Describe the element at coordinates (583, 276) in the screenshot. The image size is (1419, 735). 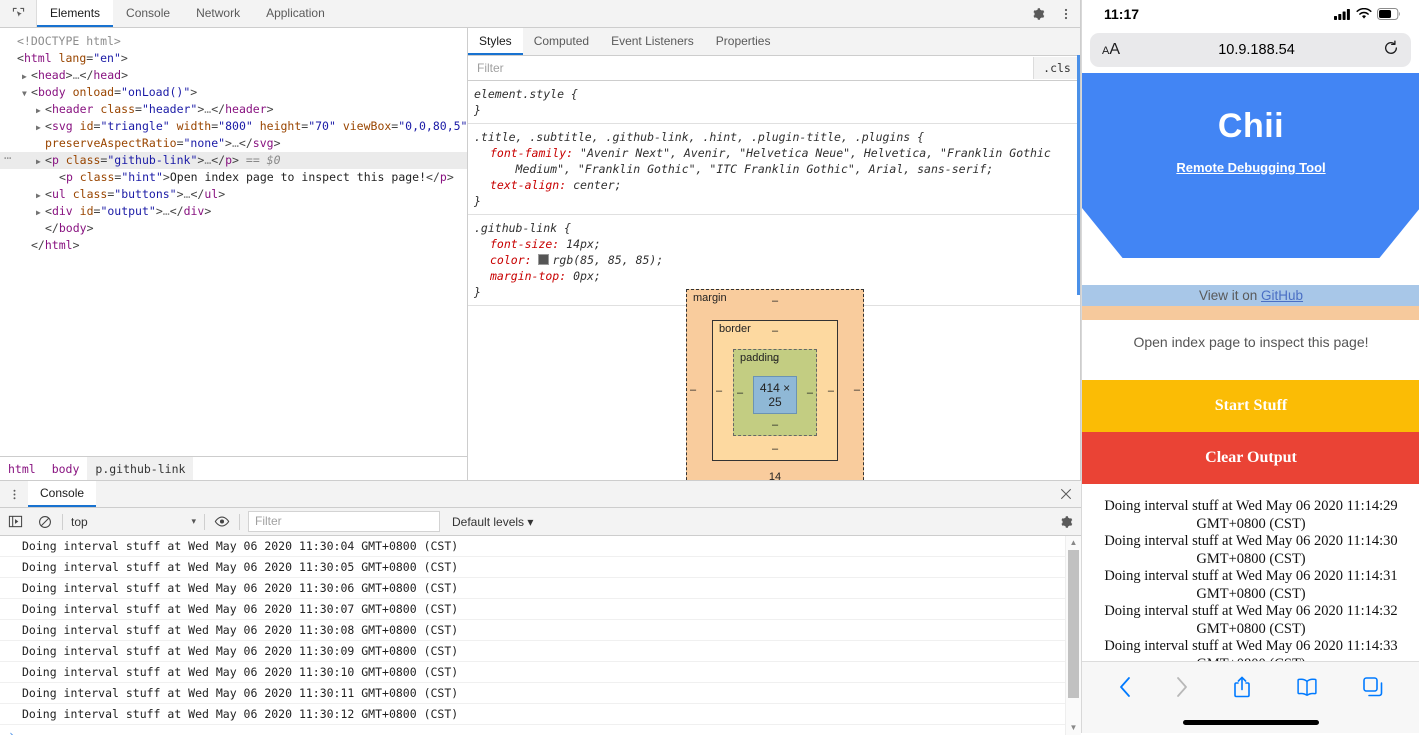
I see `style-property-value: 0px;` at that location.